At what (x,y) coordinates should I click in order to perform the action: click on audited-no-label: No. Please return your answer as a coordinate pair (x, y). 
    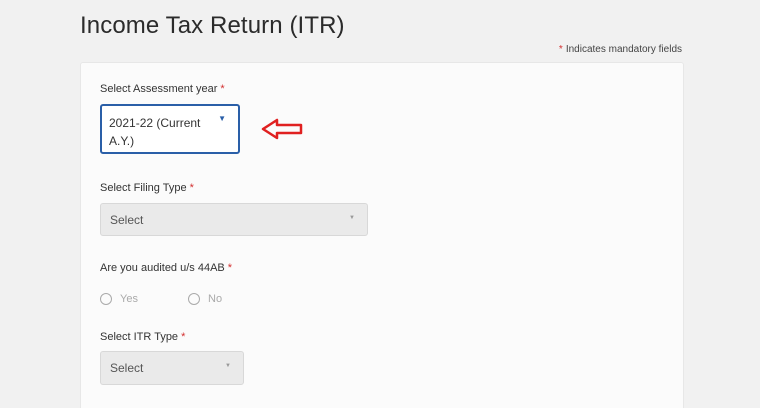
    Looking at the image, I should click on (215, 299).